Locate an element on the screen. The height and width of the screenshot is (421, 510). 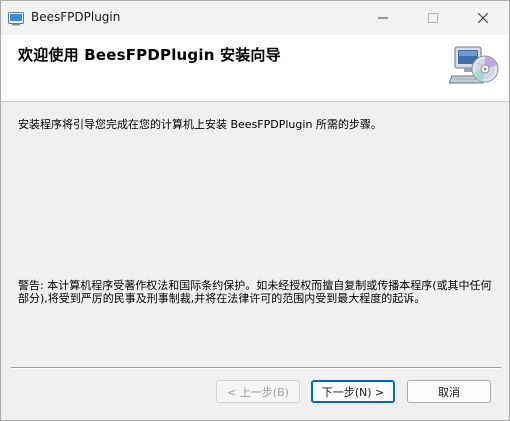
installer-app-icon is located at coordinates (16, 18).